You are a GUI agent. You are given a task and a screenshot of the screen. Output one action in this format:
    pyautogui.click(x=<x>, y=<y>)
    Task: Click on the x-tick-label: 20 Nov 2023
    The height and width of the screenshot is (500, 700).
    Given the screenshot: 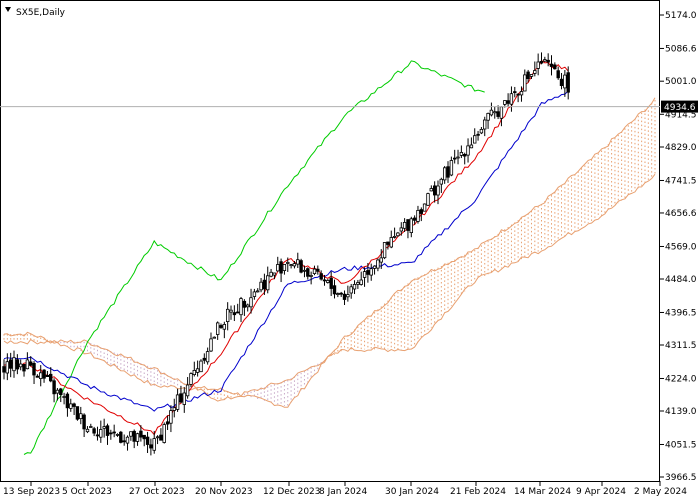 What is the action you would take?
    pyautogui.click(x=224, y=492)
    